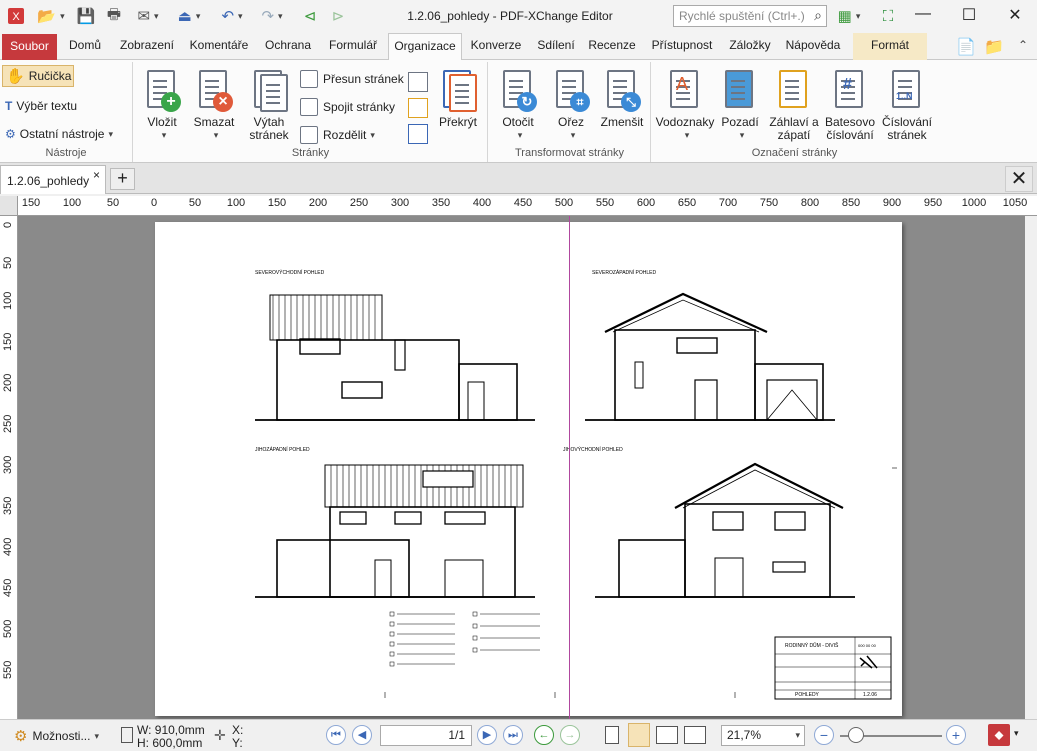  What do you see at coordinates (9, 467) in the screenshot?
I see `vertical-ruler: 0 50 100 150 200 250 300 350 400 450 500 550` at bounding box center [9, 467].